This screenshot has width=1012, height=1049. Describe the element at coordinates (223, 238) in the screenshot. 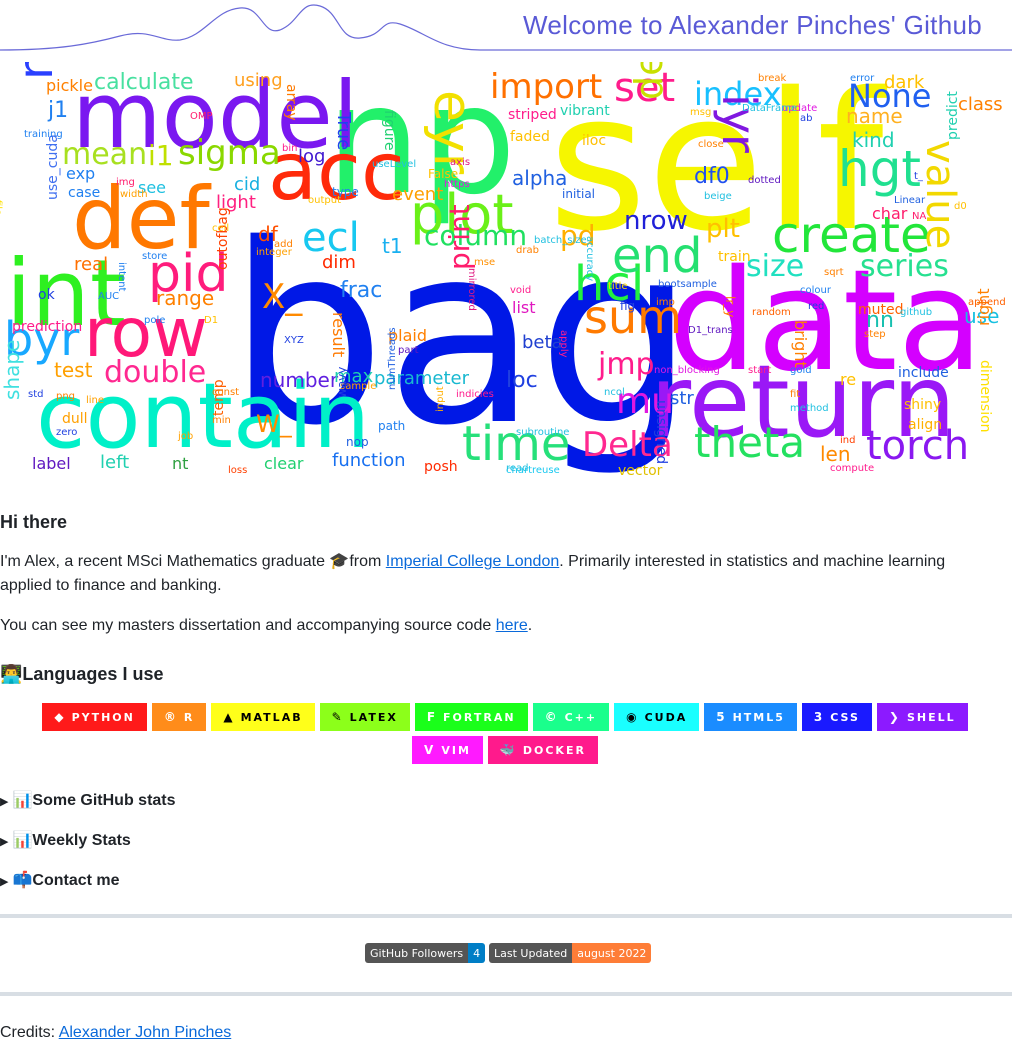

I see `wordcloud-word: outofbag` at that location.